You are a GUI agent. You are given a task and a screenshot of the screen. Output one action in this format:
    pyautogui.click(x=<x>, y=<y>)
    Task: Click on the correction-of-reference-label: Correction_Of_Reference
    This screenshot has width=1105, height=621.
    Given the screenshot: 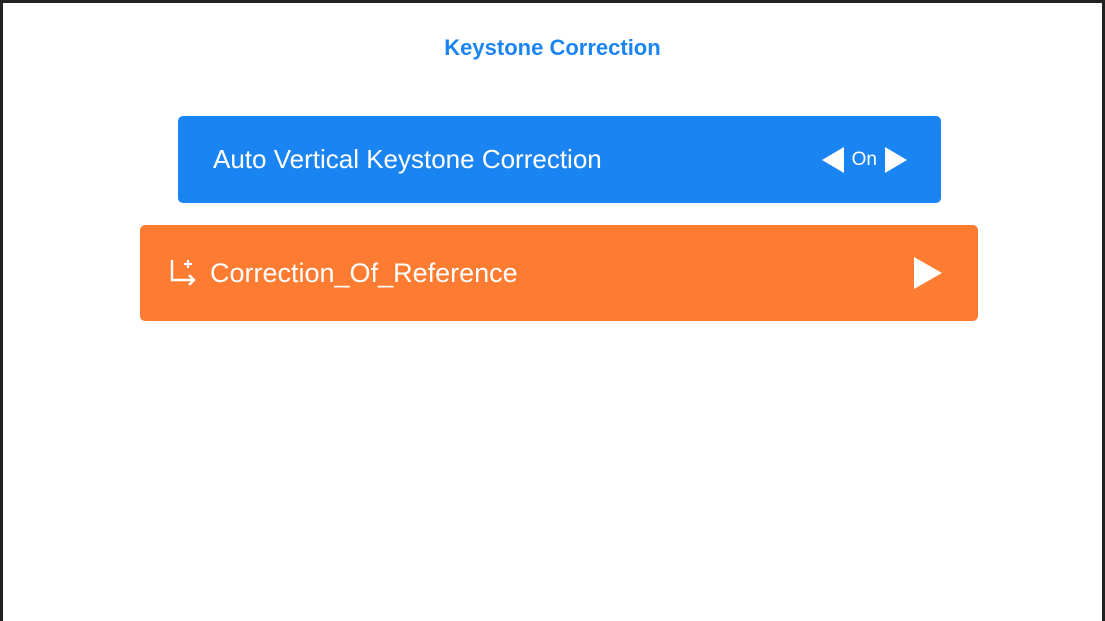 What is the action you would take?
    pyautogui.click(x=364, y=272)
    